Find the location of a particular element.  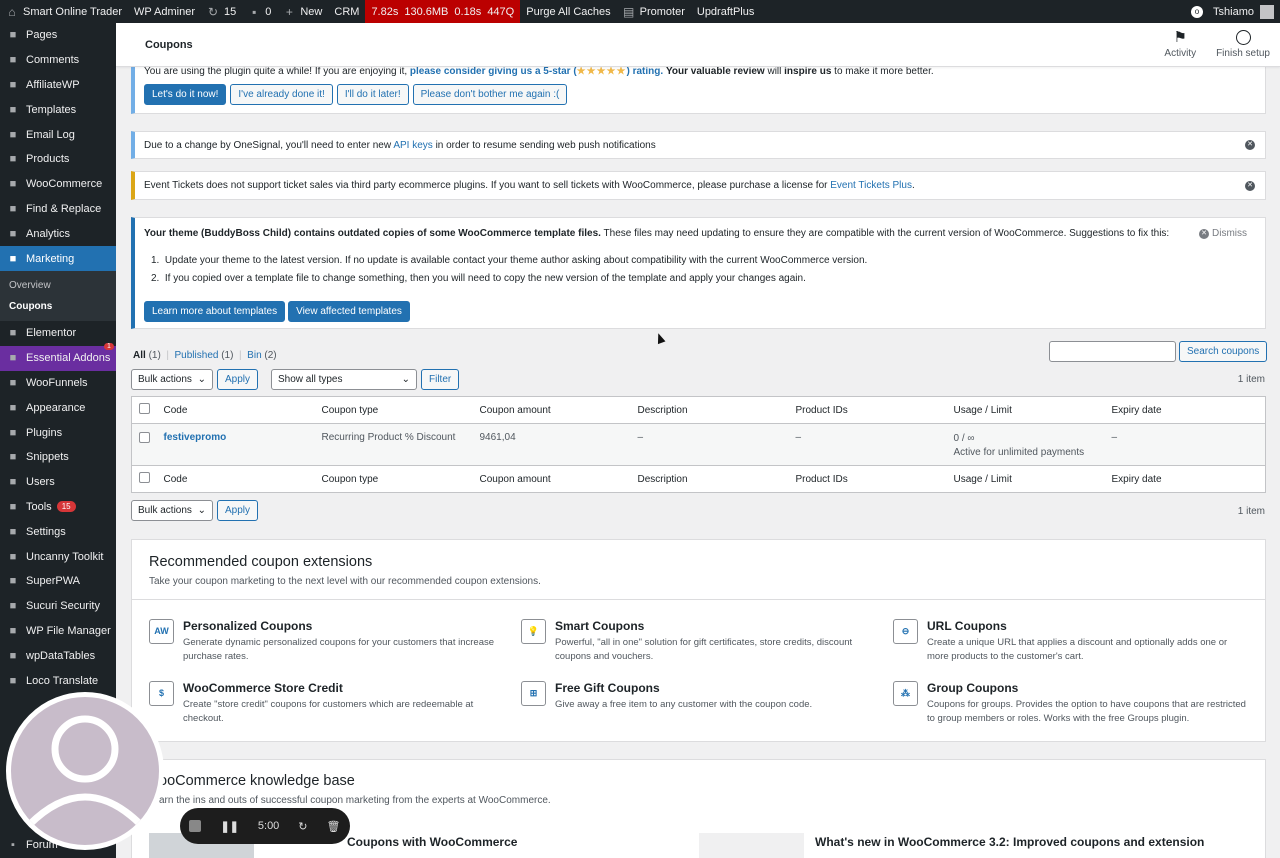

sidebar-item-essential-addons: ■ Essential Addons 1 is located at coordinates (58, 356).